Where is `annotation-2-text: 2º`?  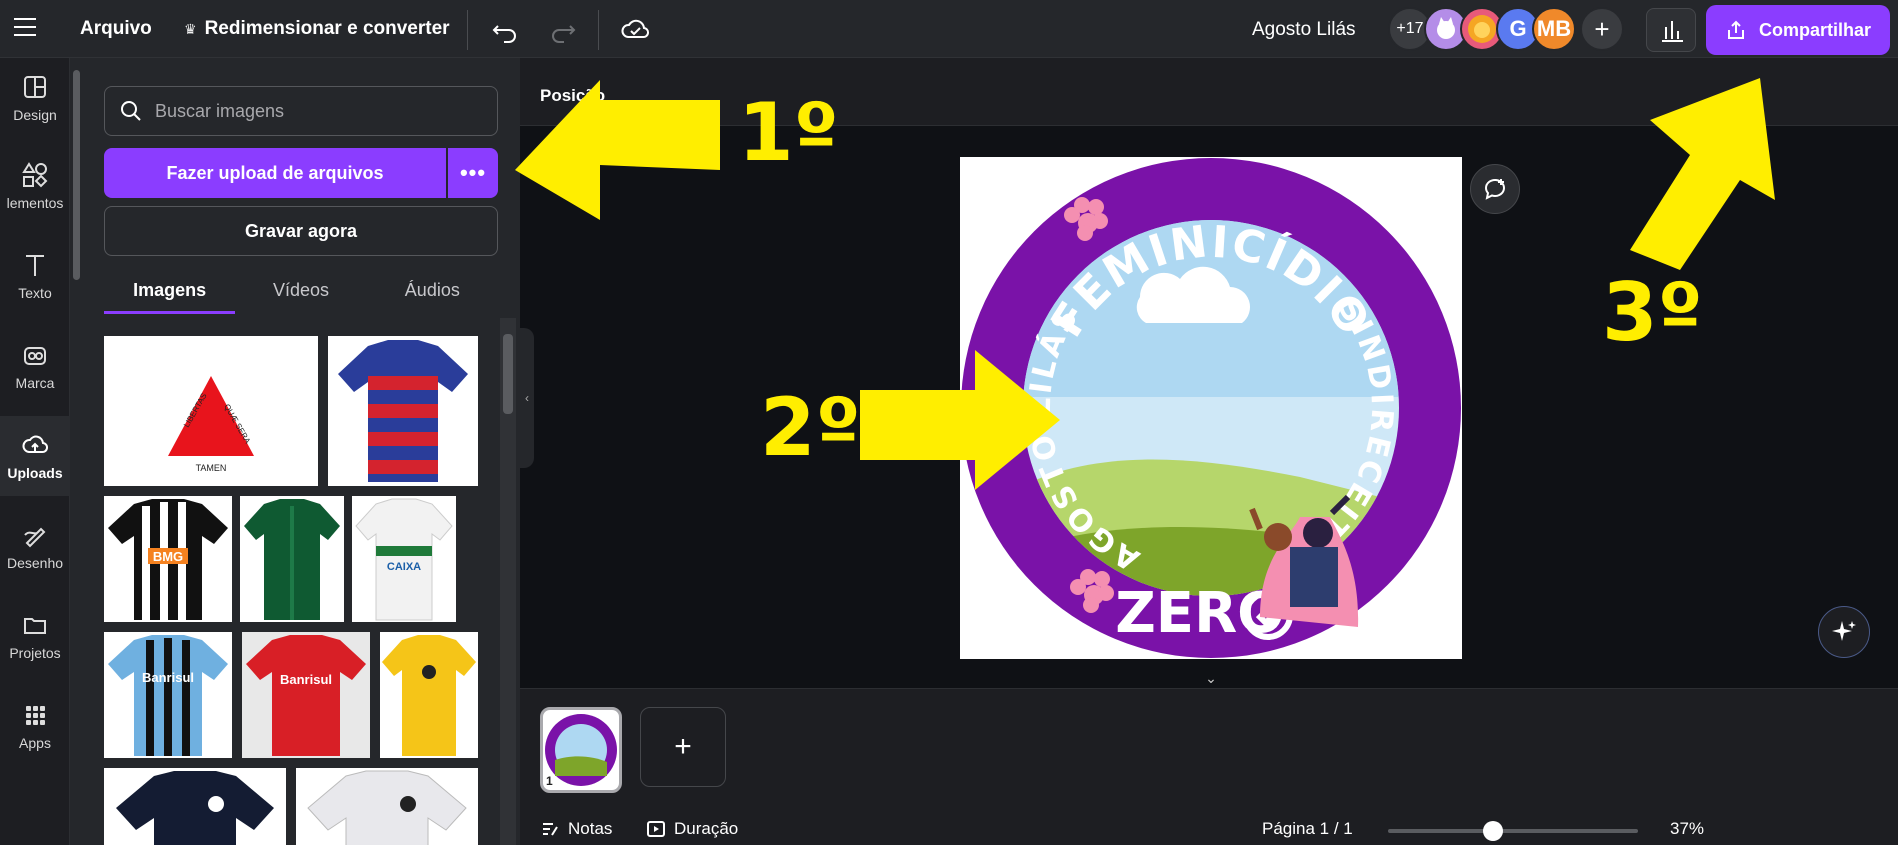 annotation-2-text: 2º is located at coordinates (810, 427).